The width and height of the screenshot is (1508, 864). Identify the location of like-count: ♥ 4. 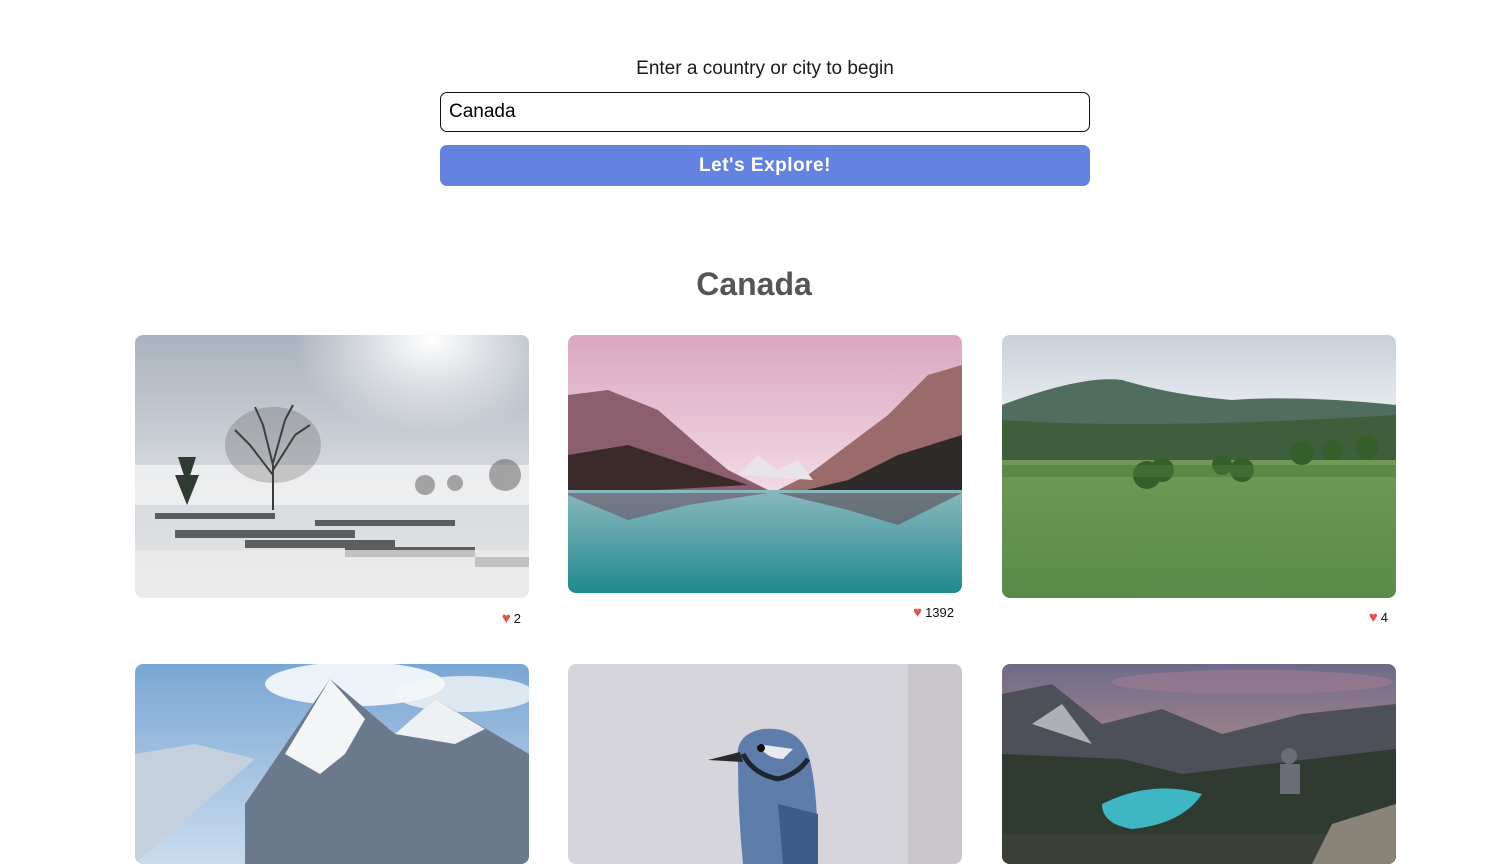
(1378, 617).